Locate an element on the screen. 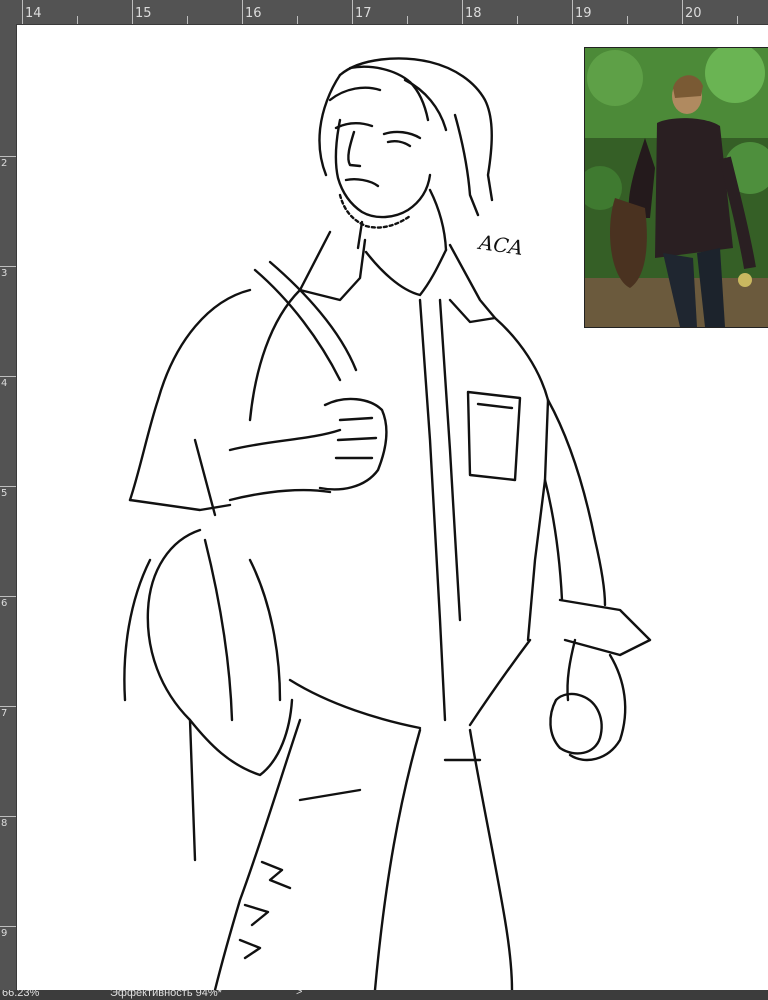  ruler-label: 7 is located at coordinates (4, 713).